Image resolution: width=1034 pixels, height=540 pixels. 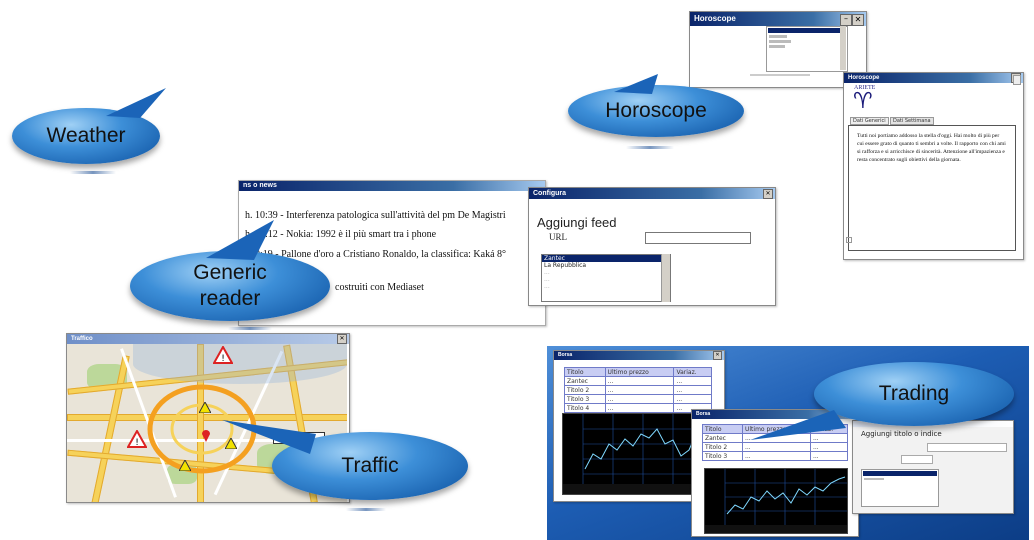 What do you see at coordinates (900, 488) in the screenshot?
I see `stock-list` at bounding box center [900, 488].